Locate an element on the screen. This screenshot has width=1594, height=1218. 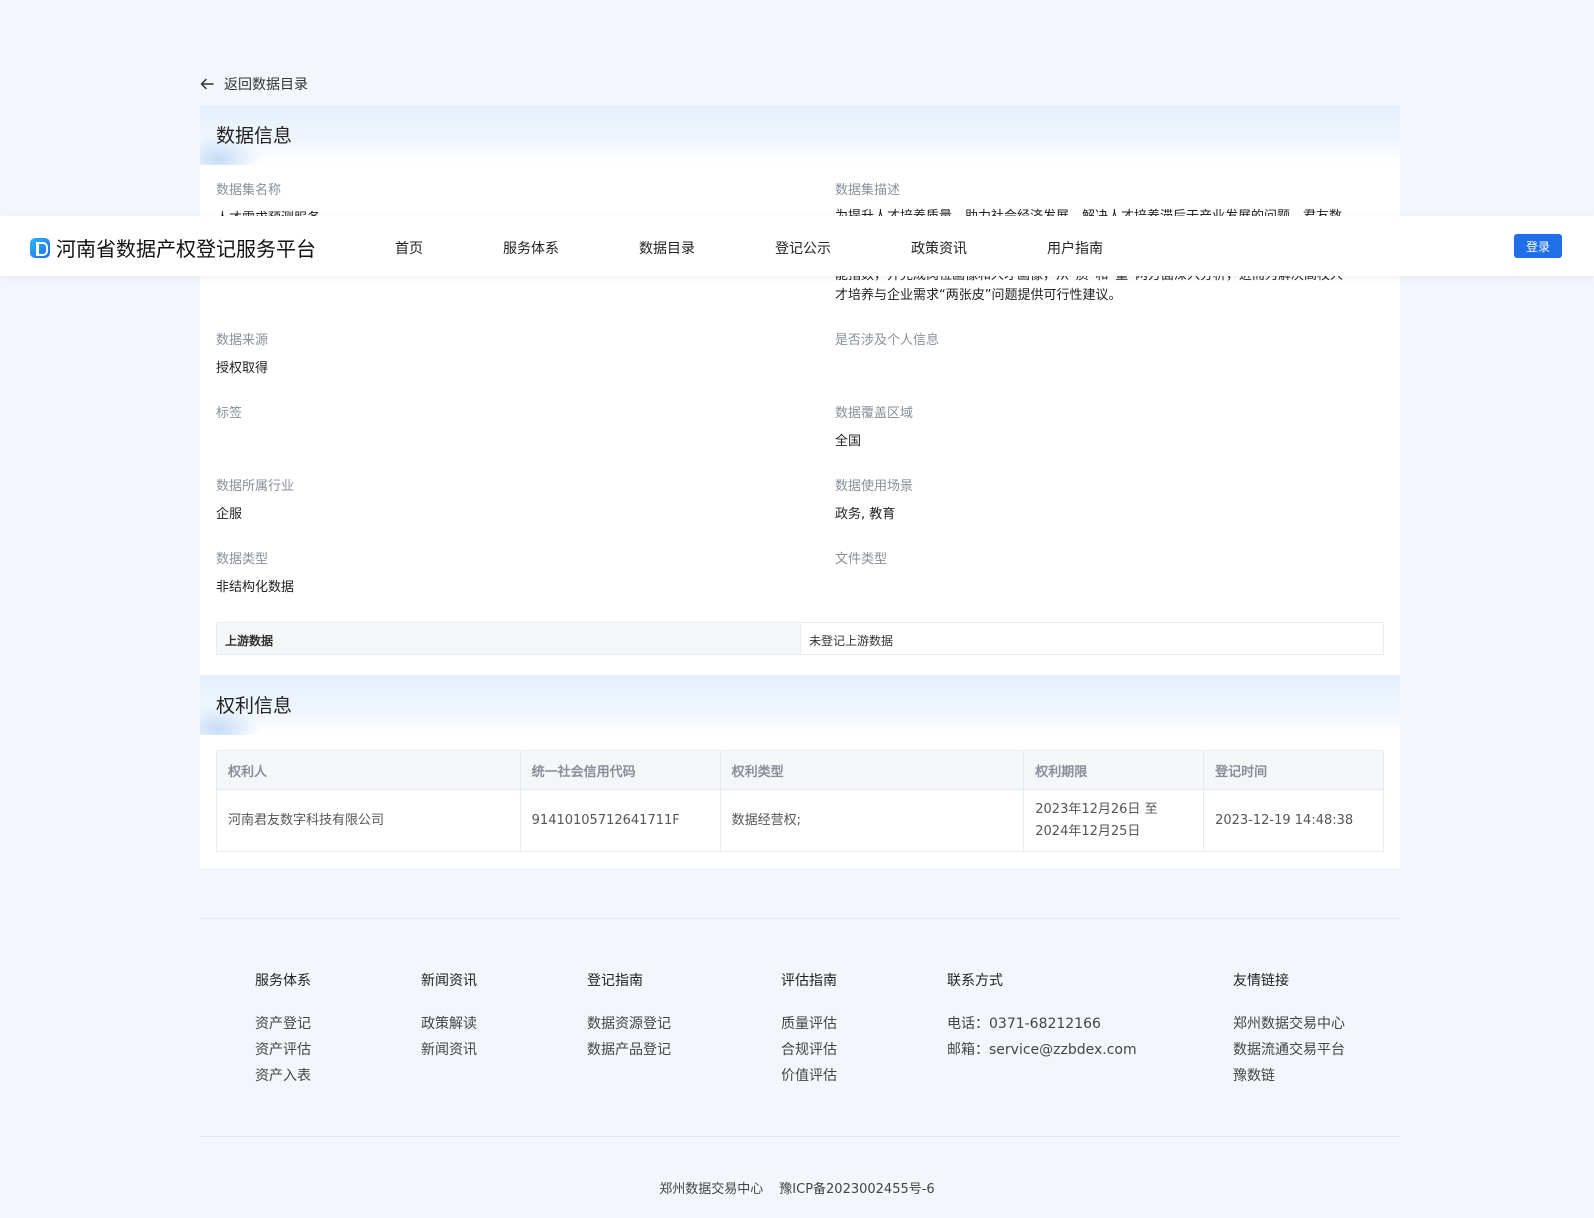
brand: 河南省数据产权登记服务平台 is located at coordinates (173, 247).